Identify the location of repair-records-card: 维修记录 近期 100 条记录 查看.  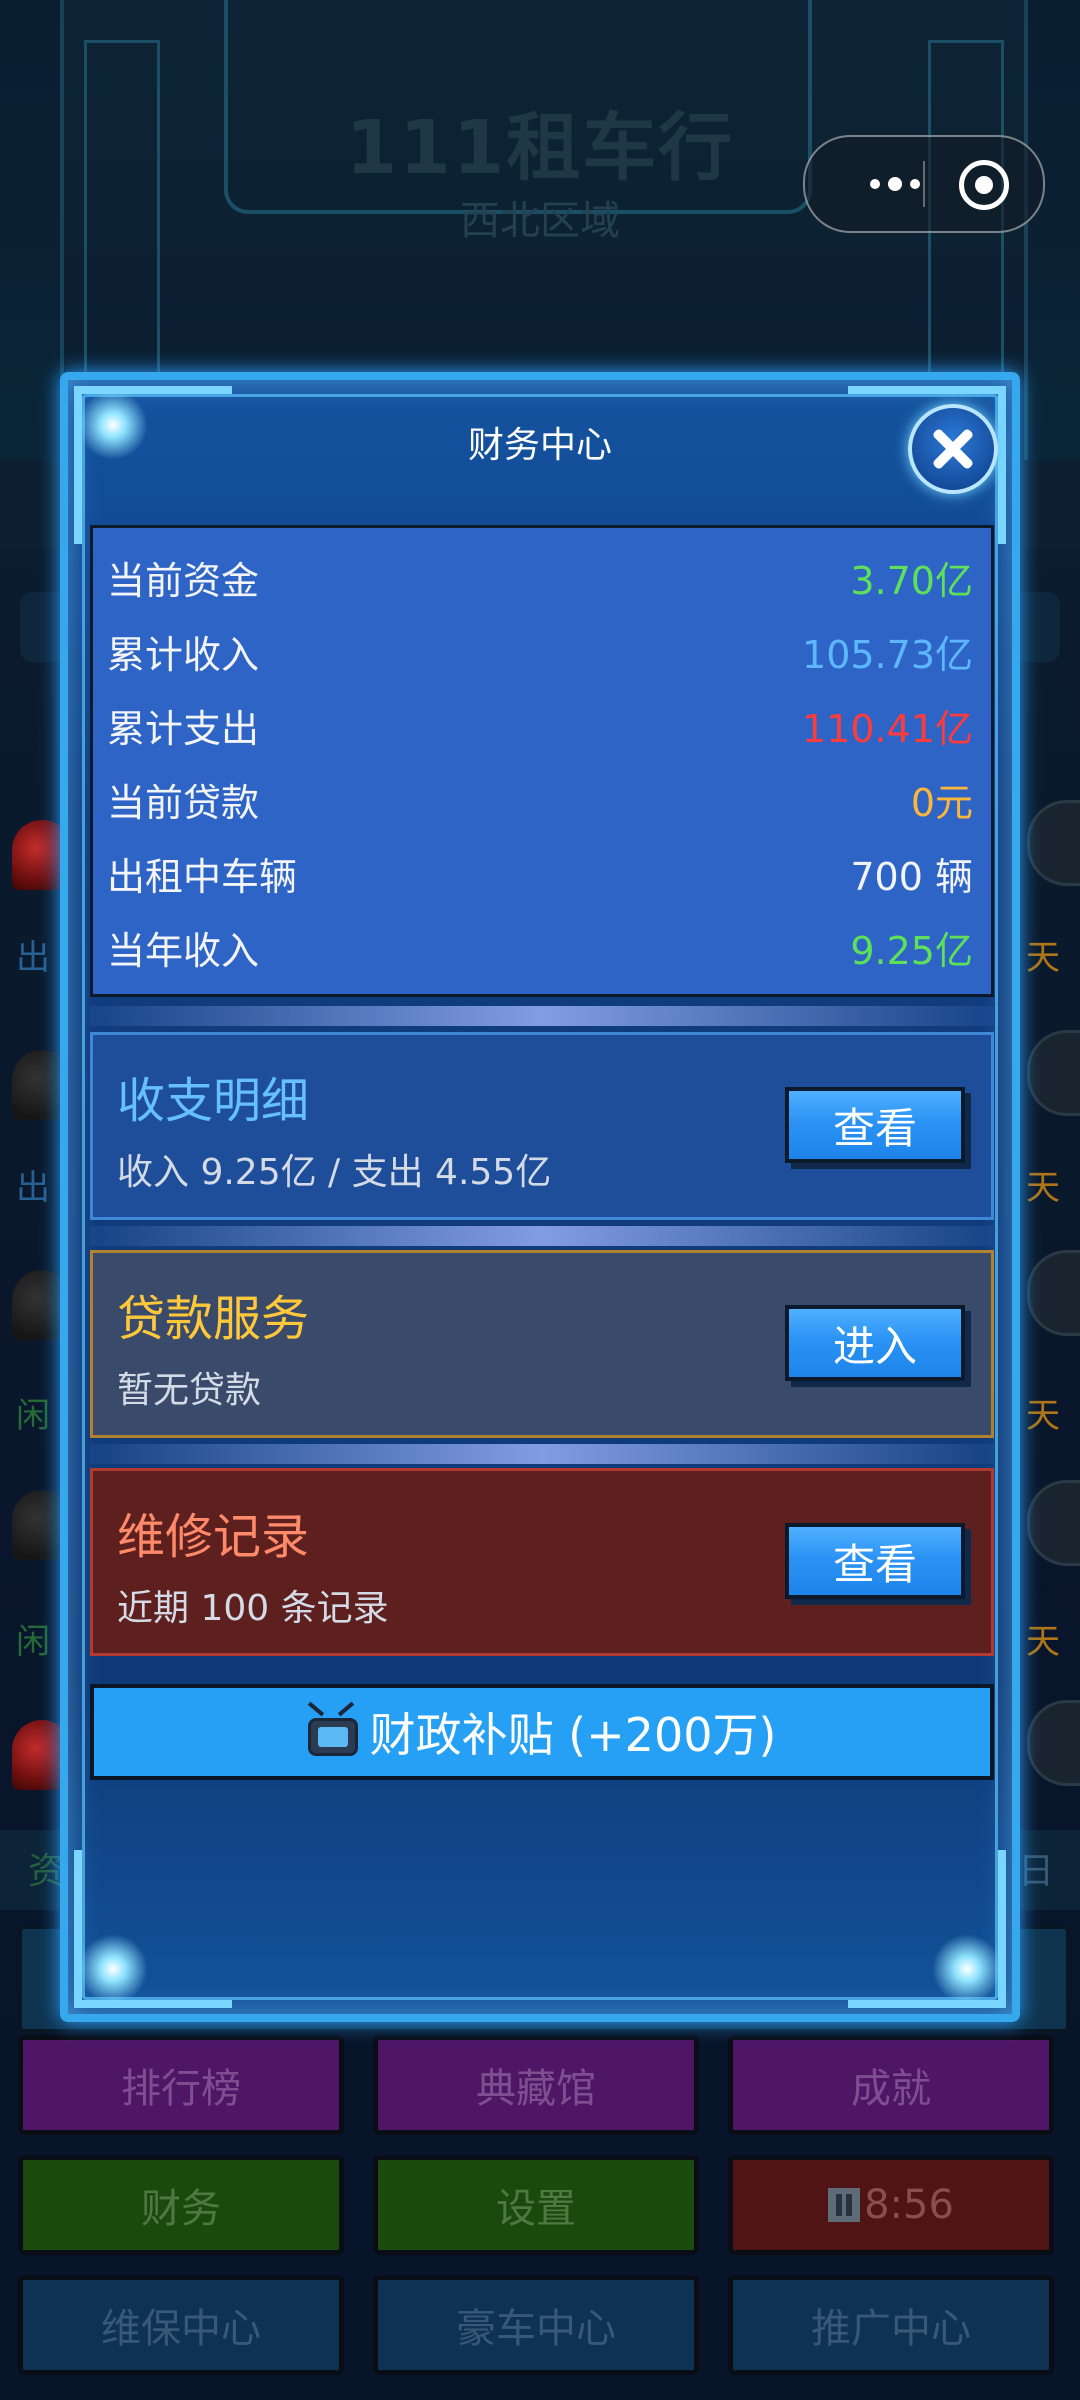
(542, 1562).